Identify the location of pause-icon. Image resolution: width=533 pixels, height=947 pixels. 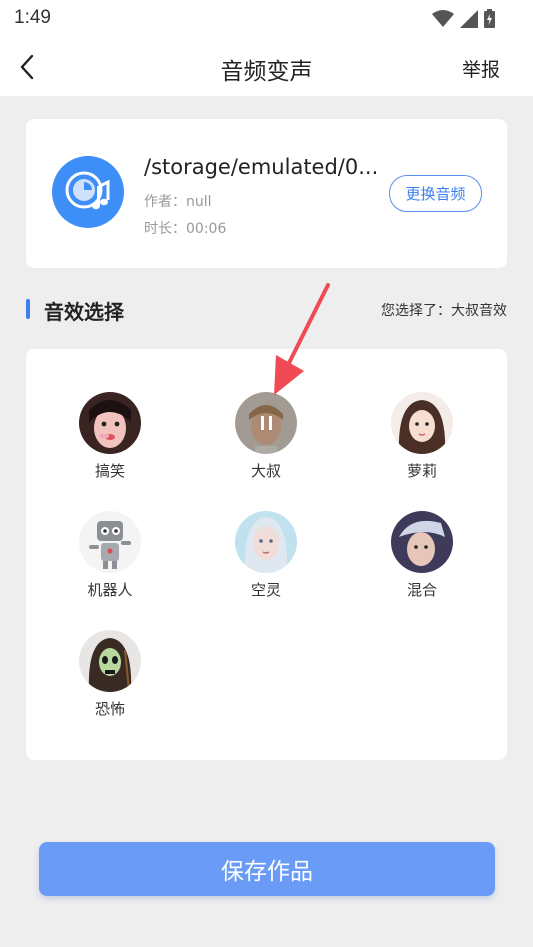
(266, 423).